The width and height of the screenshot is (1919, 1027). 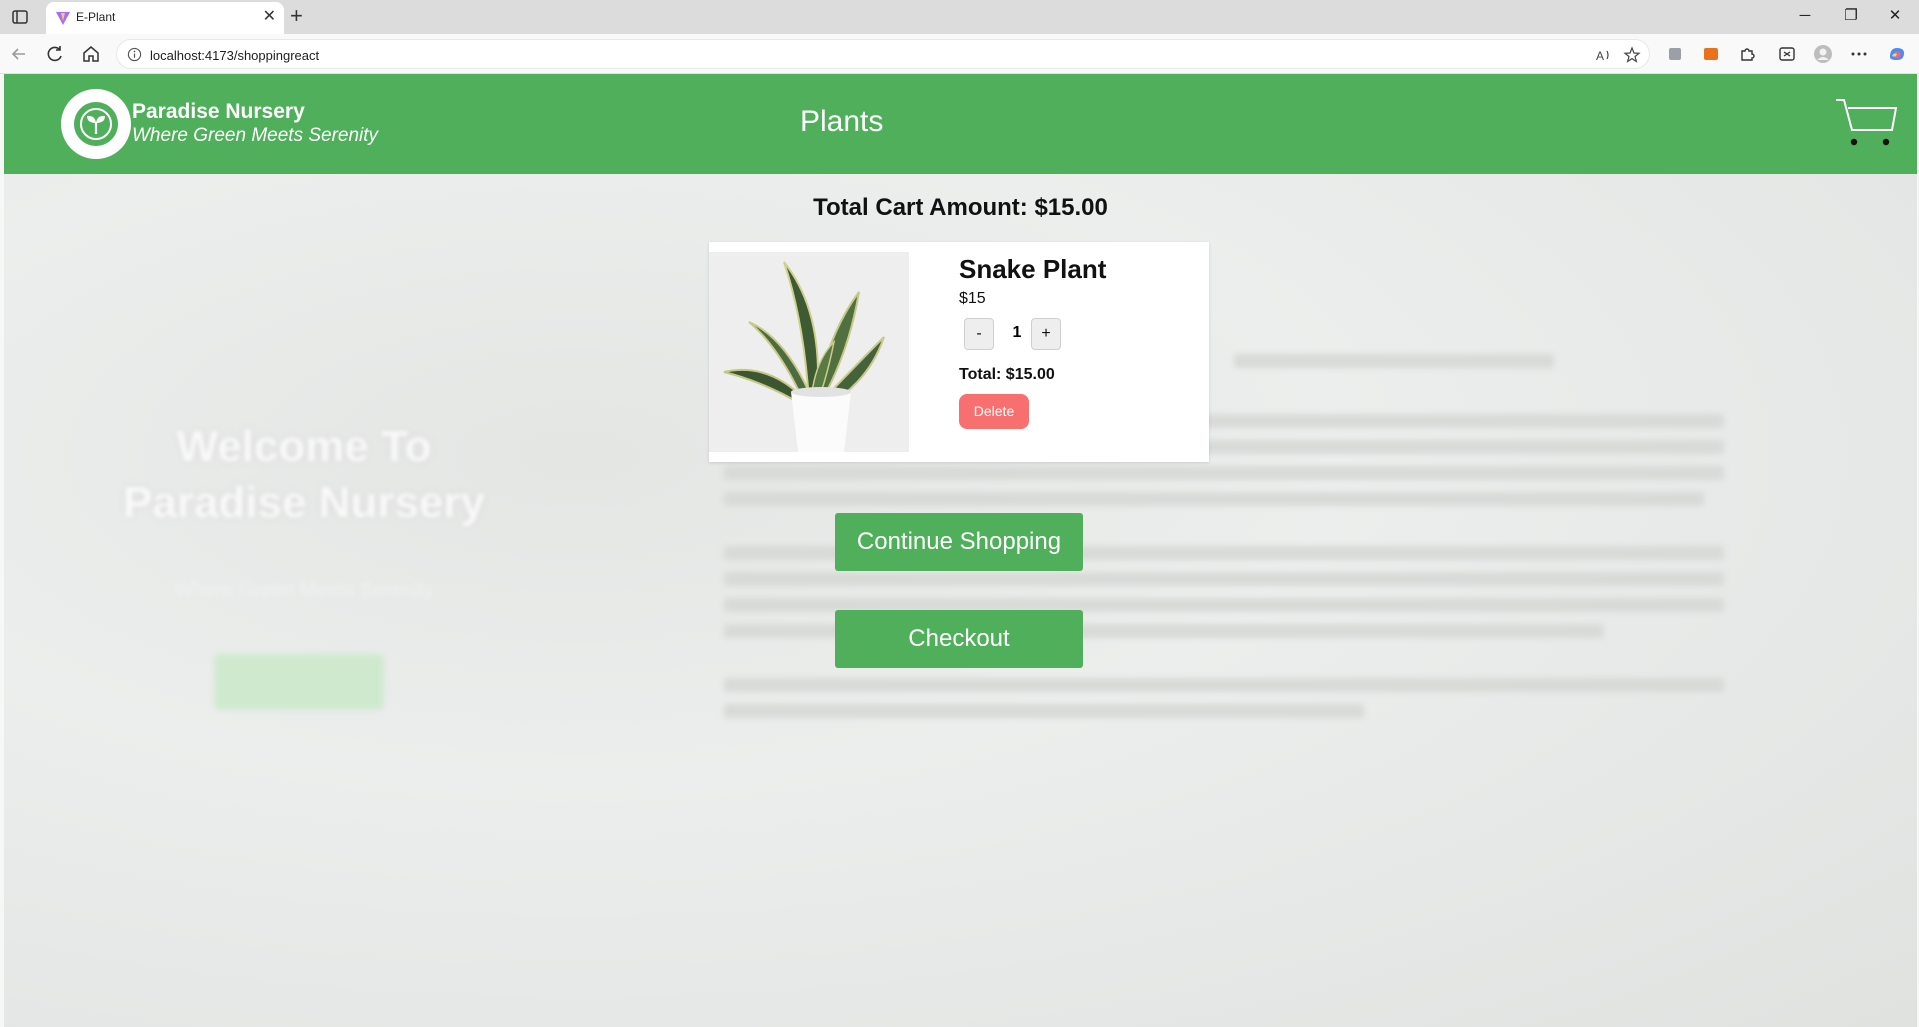 I want to click on svg-text: A, so click(x=1600, y=56).